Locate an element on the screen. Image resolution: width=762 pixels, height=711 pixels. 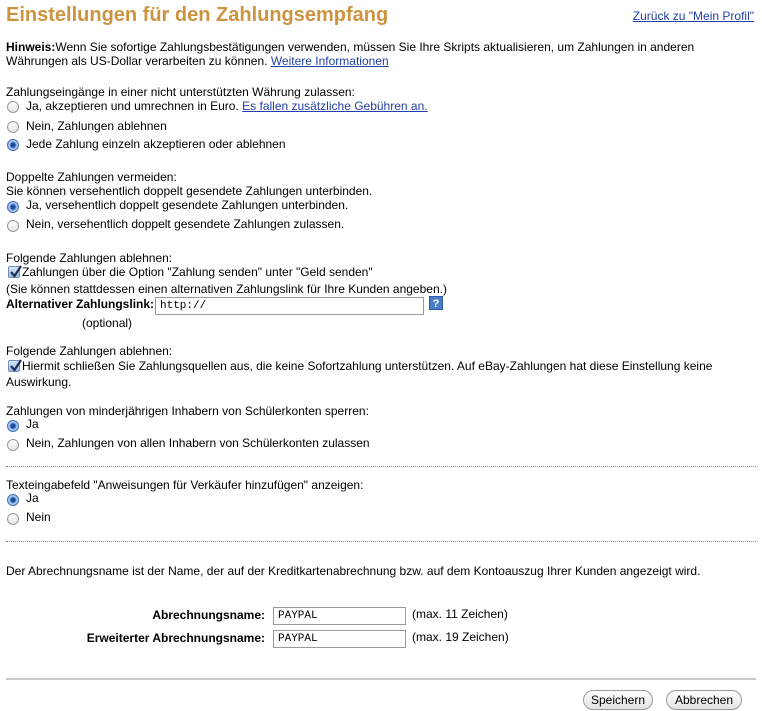
currency-opt1-text: Ja, akzeptieren und umrechnen in Euro. is located at coordinates (132, 106).